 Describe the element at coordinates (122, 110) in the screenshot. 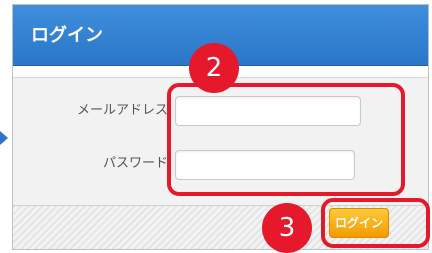

I see `email-label: メールアドレス` at that location.